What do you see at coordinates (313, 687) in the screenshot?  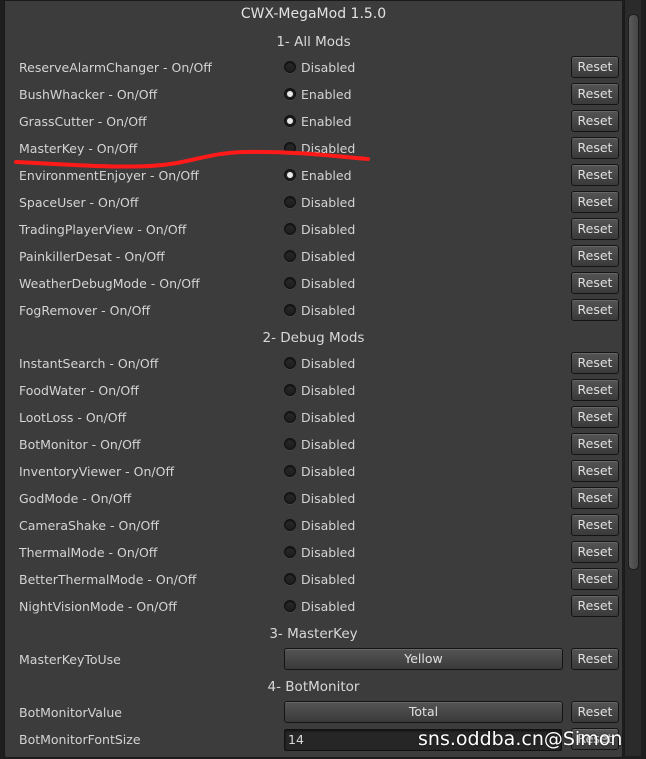 I see `section-heading-botmonitor: 4- BotMonitor` at bounding box center [313, 687].